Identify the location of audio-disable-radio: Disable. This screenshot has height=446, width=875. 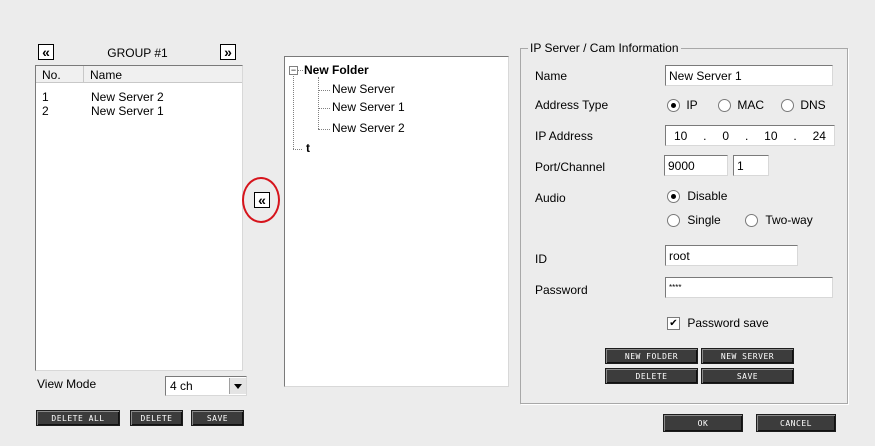
(697, 196).